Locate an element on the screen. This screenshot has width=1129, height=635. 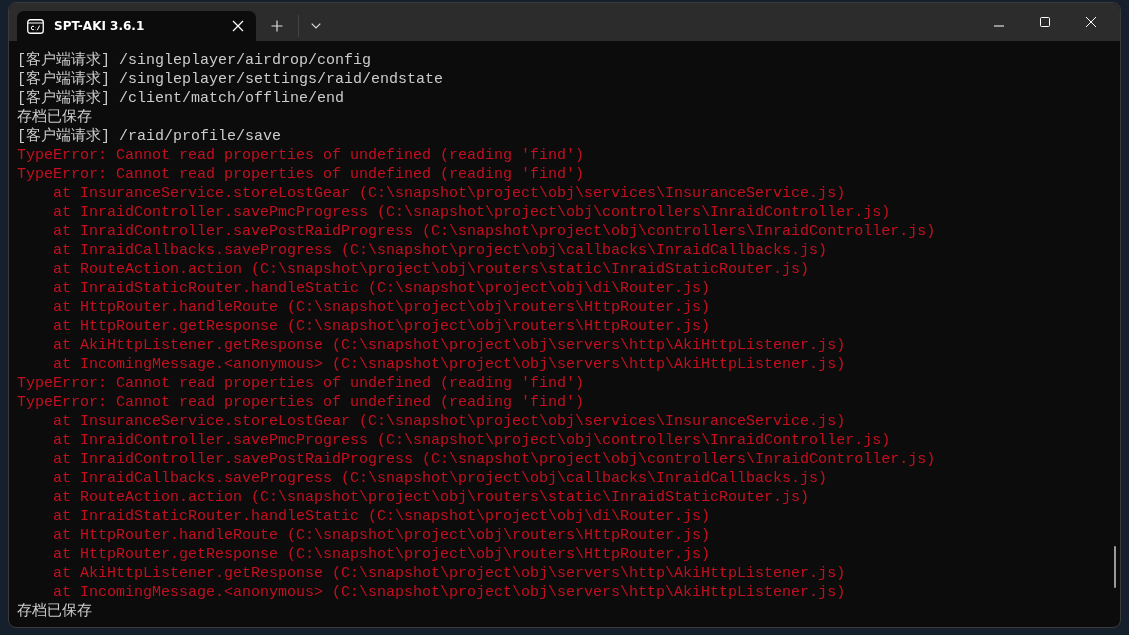
console-line: [客户端请求] /raid/profile/save is located at coordinates (150, 136).